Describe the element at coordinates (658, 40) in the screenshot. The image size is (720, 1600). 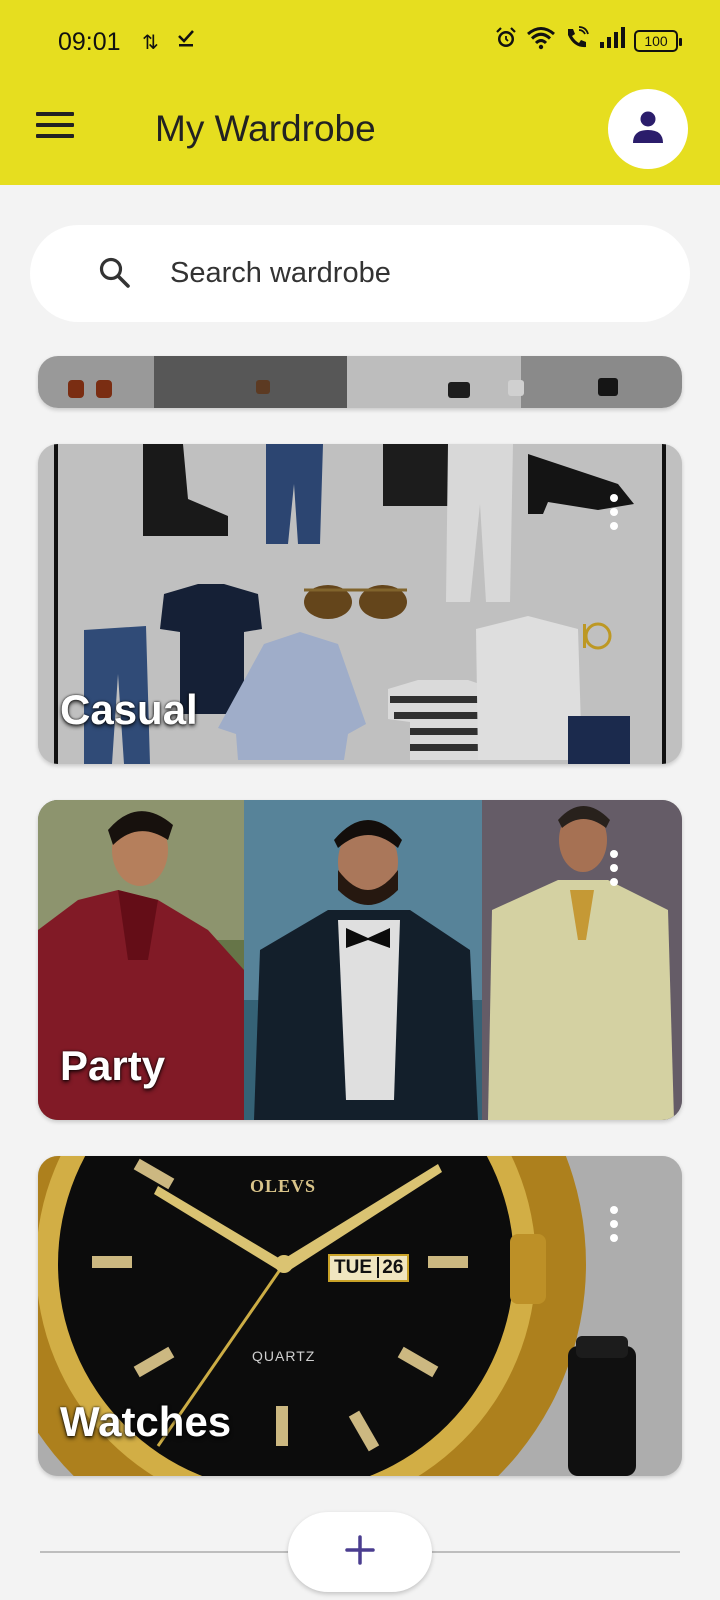
I see `battery-indicator: 100` at that location.